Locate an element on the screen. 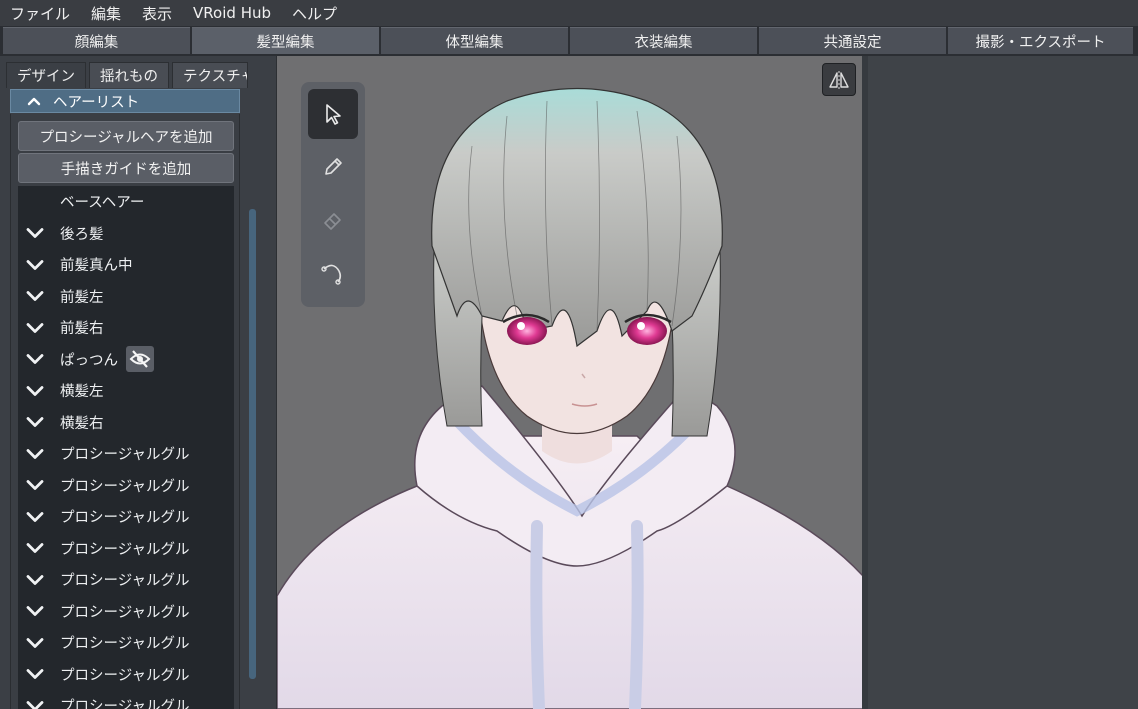 The height and width of the screenshot is (709, 1138). tab-body-edit: 体型編集 is located at coordinates (474, 40).